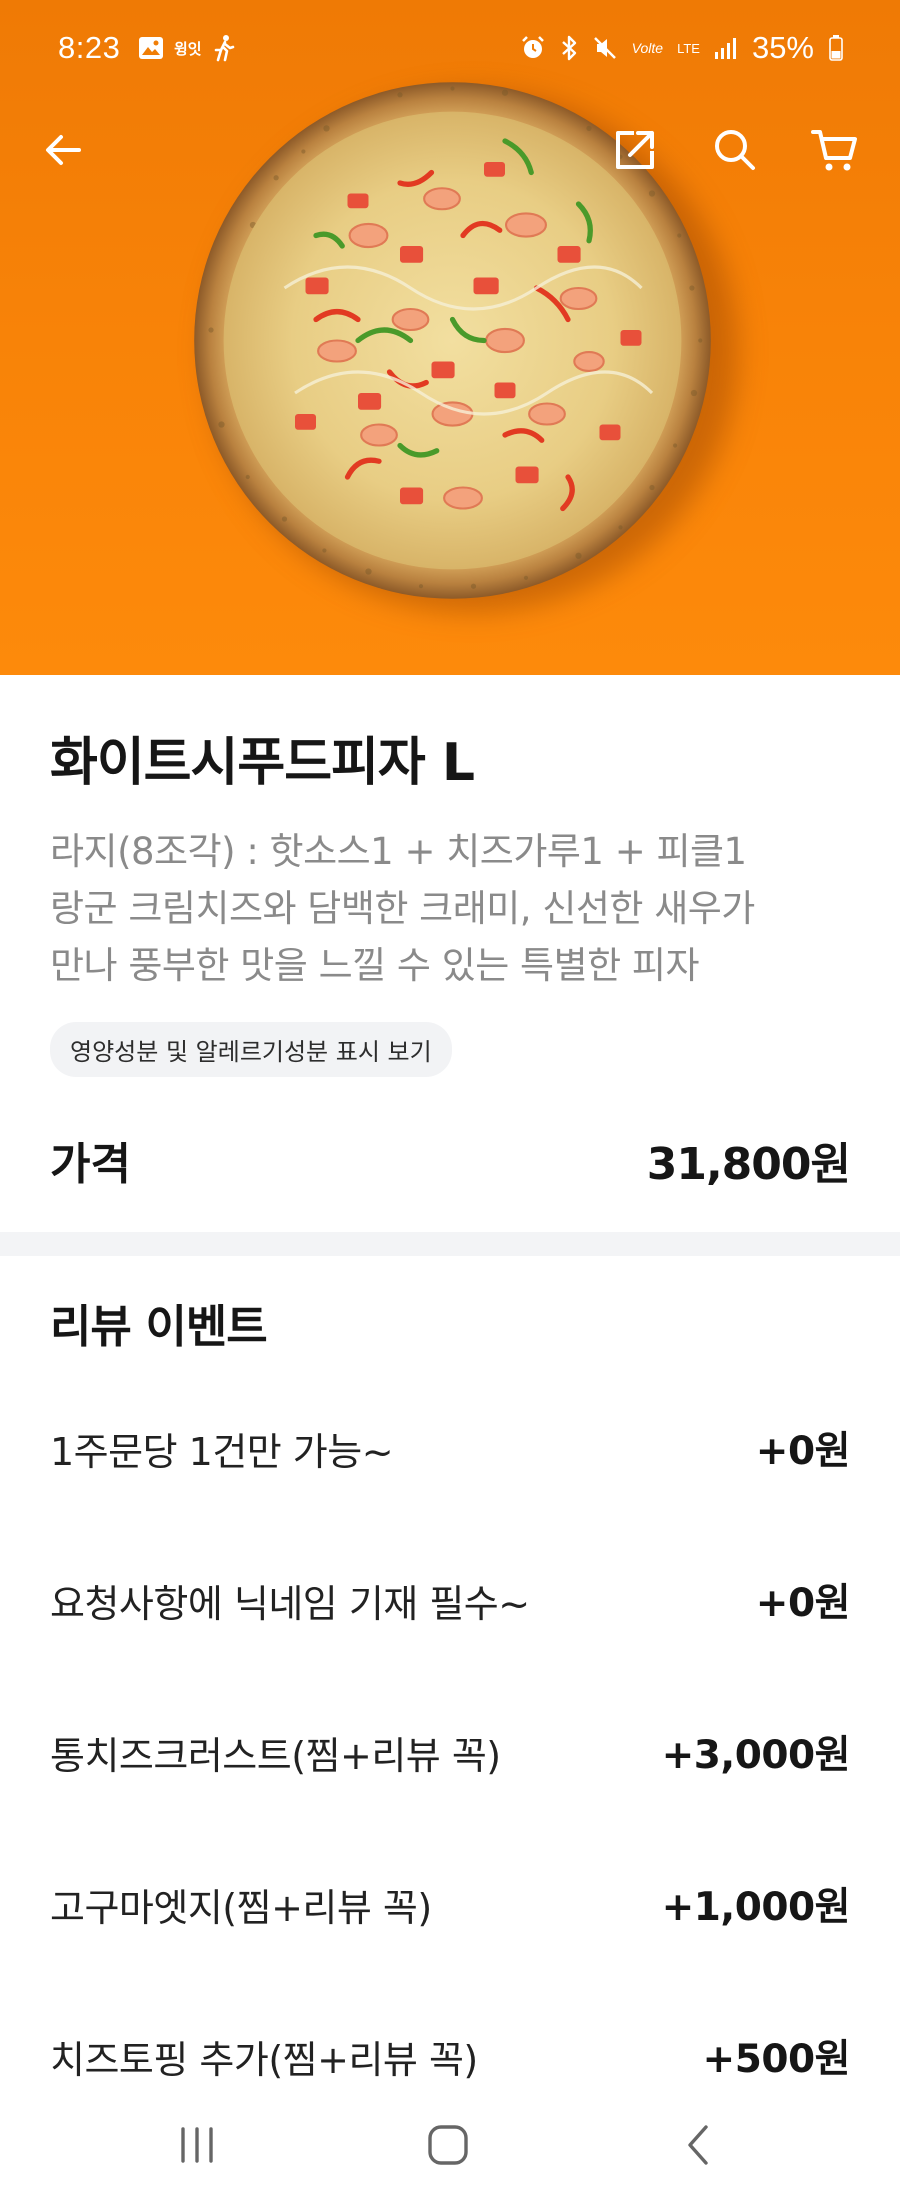  I want to click on system-back-icon, so click(698, 2145).